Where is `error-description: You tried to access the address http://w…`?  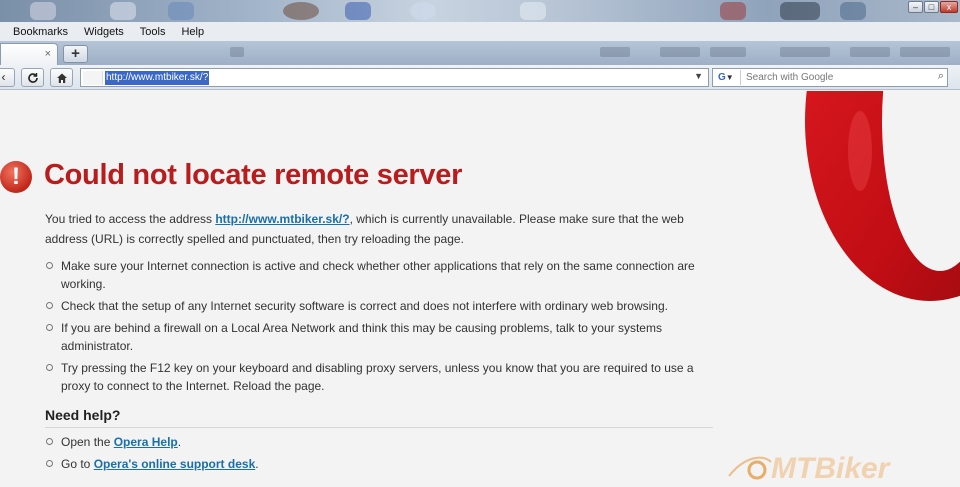 error-description: You tried to access the address http://w… is located at coordinates (385, 229).